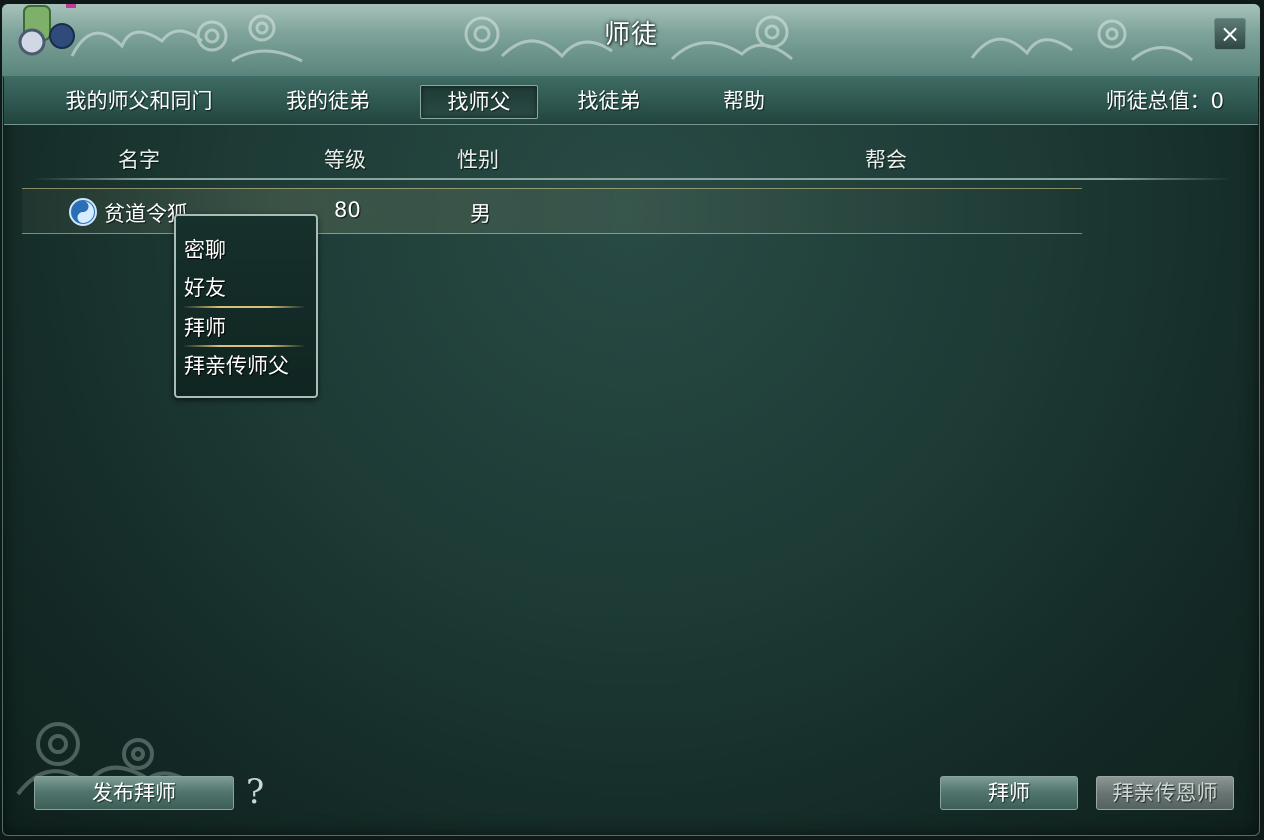 This screenshot has height=840, width=1264. What do you see at coordinates (139, 159) in the screenshot?
I see `column-header-name: 名字` at bounding box center [139, 159].